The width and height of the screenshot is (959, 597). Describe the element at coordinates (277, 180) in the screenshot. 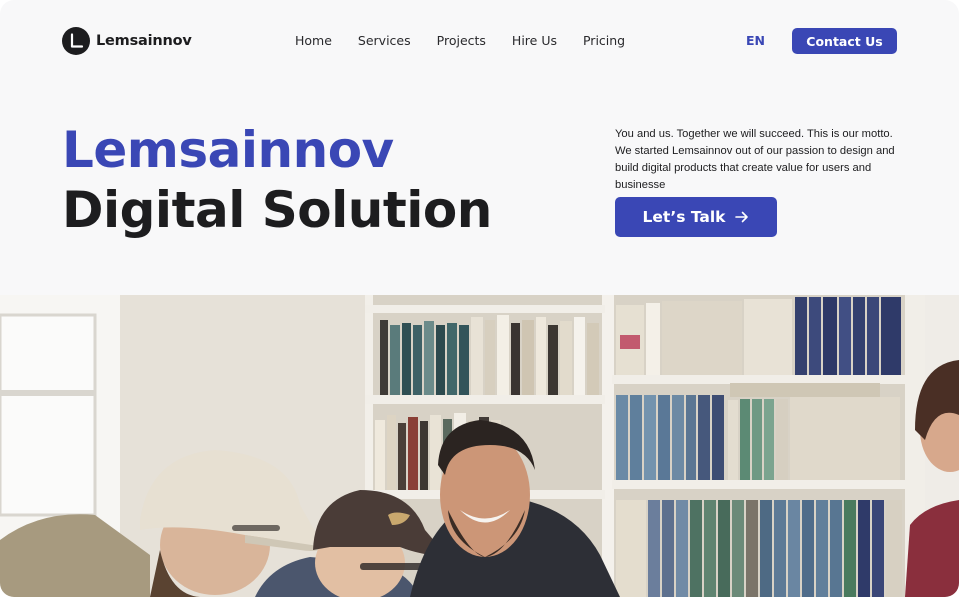

I see `hero-title: Lemsainnov Digital Solution` at that location.